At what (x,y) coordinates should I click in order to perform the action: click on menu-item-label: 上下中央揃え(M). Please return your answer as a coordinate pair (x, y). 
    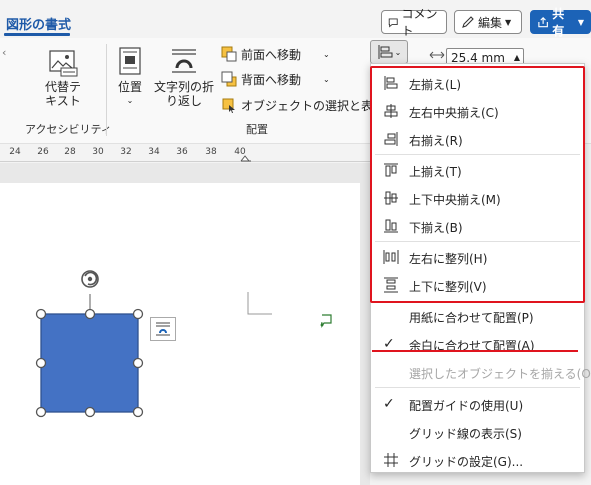
    Looking at the image, I should click on (455, 200).